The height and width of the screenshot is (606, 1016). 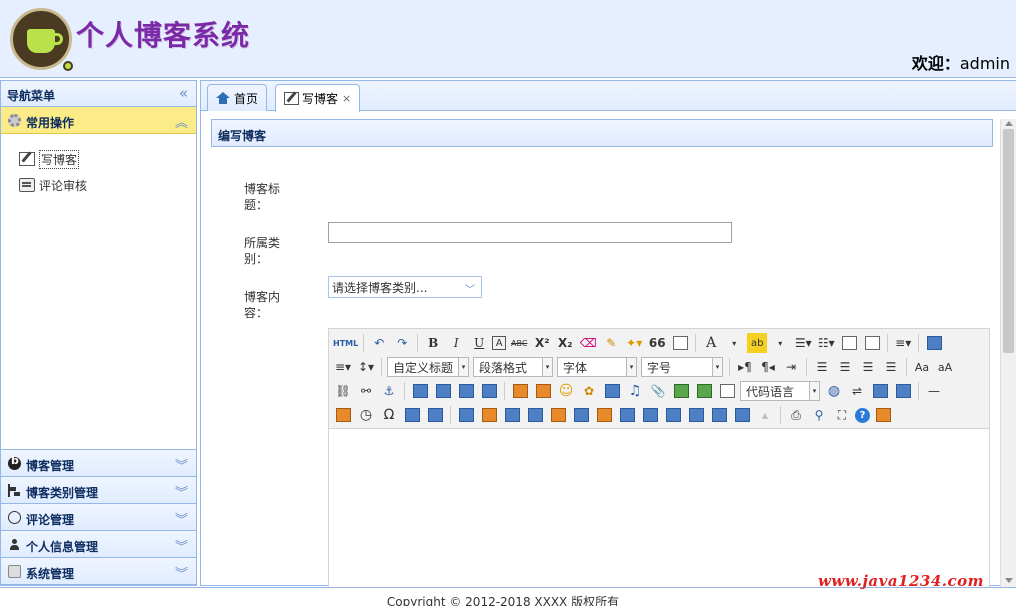 What do you see at coordinates (489, 415) in the screenshot?
I see `delete-table-icon` at bounding box center [489, 415].